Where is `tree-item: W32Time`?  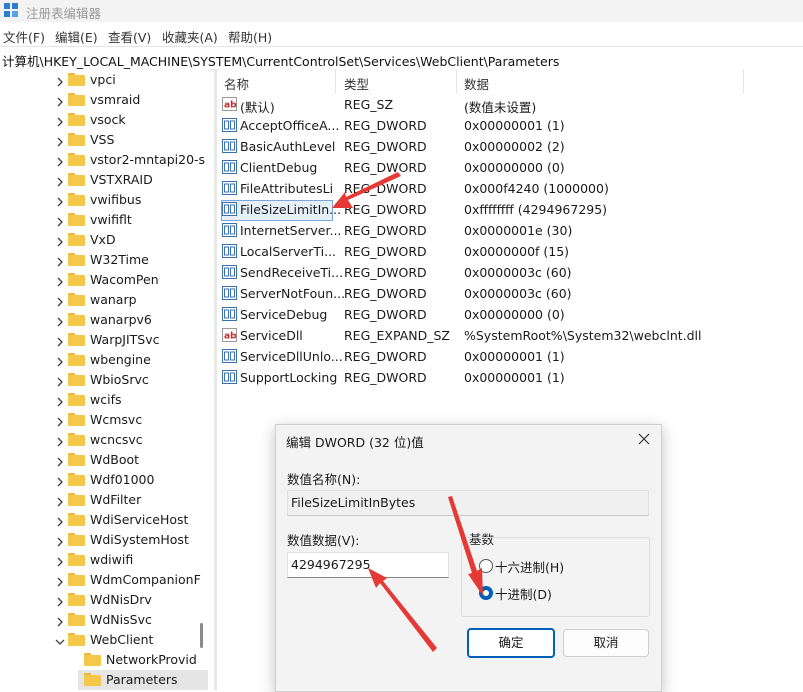 tree-item: W32Time is located at coordinates (105, 260).